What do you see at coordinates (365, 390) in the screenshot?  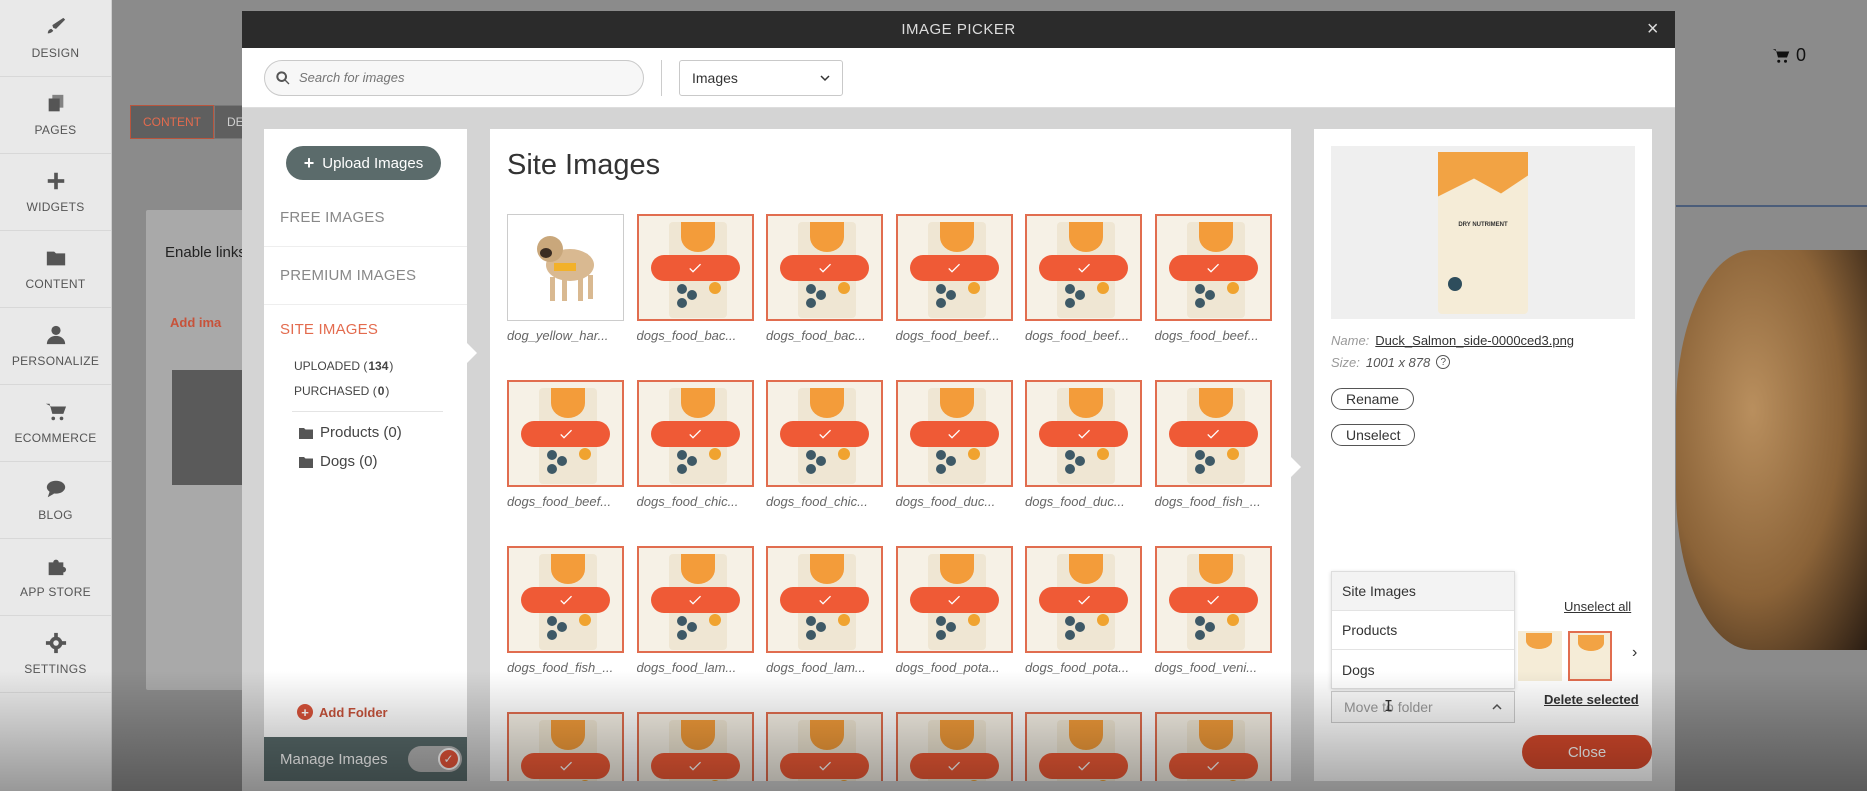 I see `nav-purchased: PURCHASED (0)` at bounding box center [365, 390].